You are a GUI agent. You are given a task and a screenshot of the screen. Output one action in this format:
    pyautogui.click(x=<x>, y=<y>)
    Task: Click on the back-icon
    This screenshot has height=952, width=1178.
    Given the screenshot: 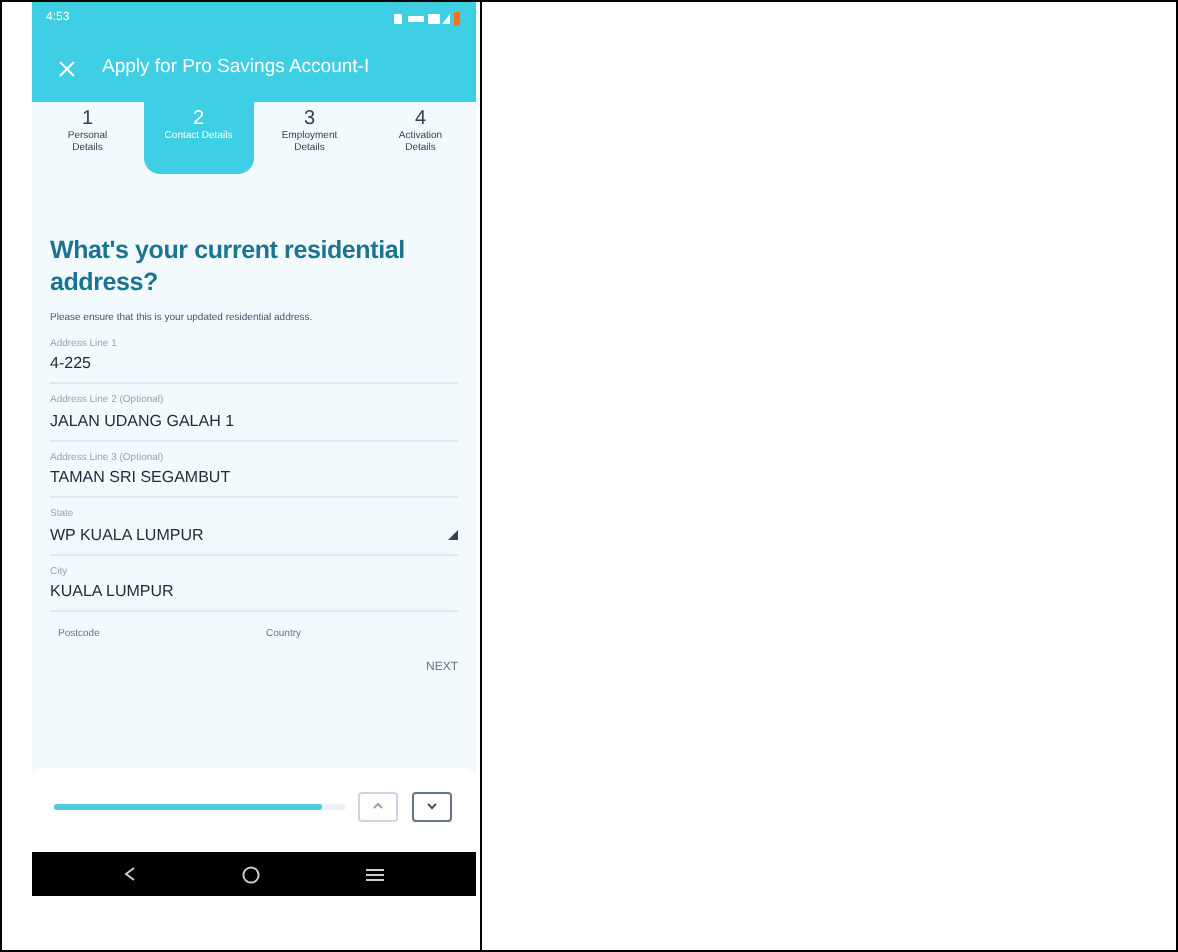 What is the action you would take?
    pyautogui.click(x=130, y=874)
    